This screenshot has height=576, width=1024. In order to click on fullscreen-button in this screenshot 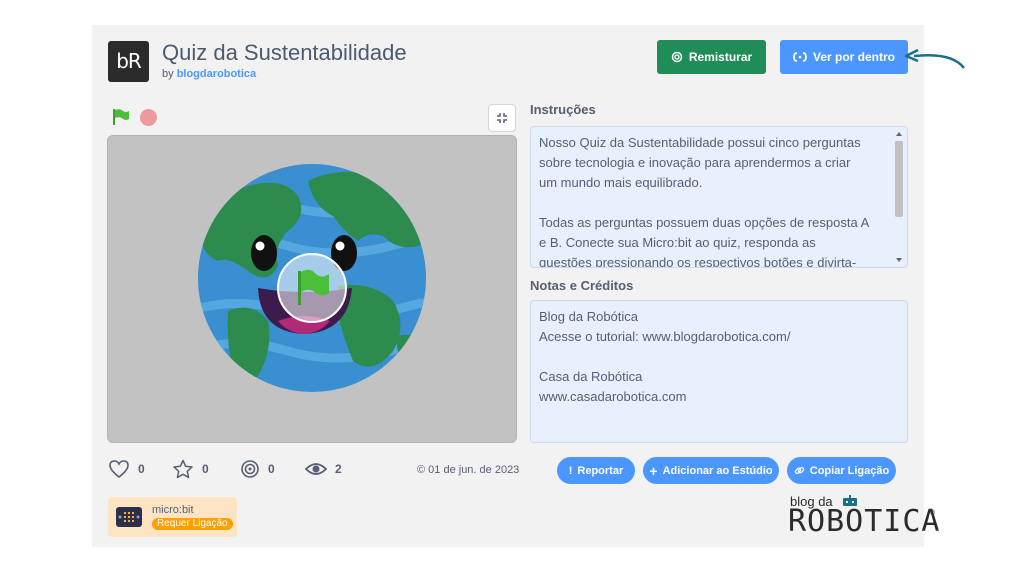, I will do `click(502, 118)`.